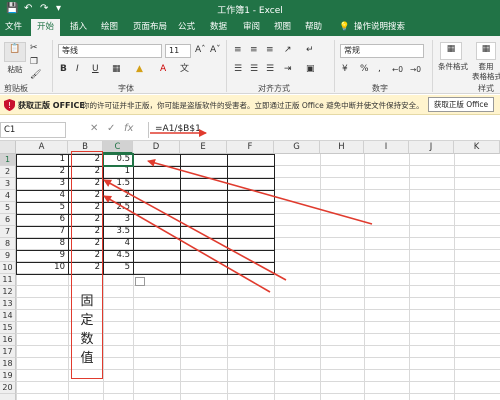 This screenshot has height=400, width=500. What do you see at coordinates (288, 50) in the screenshot?
I see `orientation-icon: ↗` at bounding box center [288, 50].